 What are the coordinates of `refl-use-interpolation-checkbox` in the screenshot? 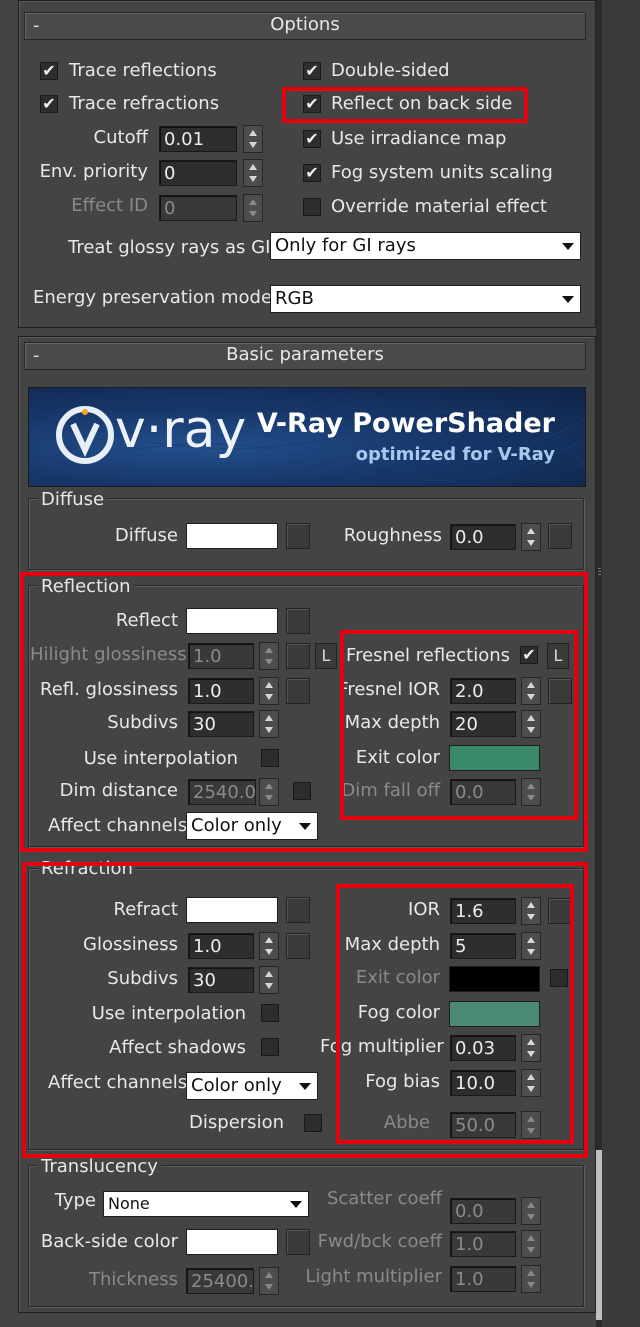 It's located at (270, 758).